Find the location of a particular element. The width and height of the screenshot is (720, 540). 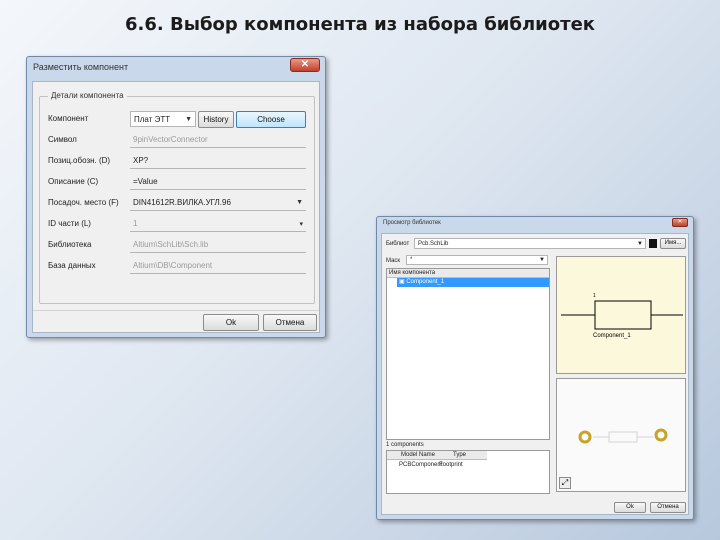

footprint-preview-graphic is located at coordinates (623, 436).